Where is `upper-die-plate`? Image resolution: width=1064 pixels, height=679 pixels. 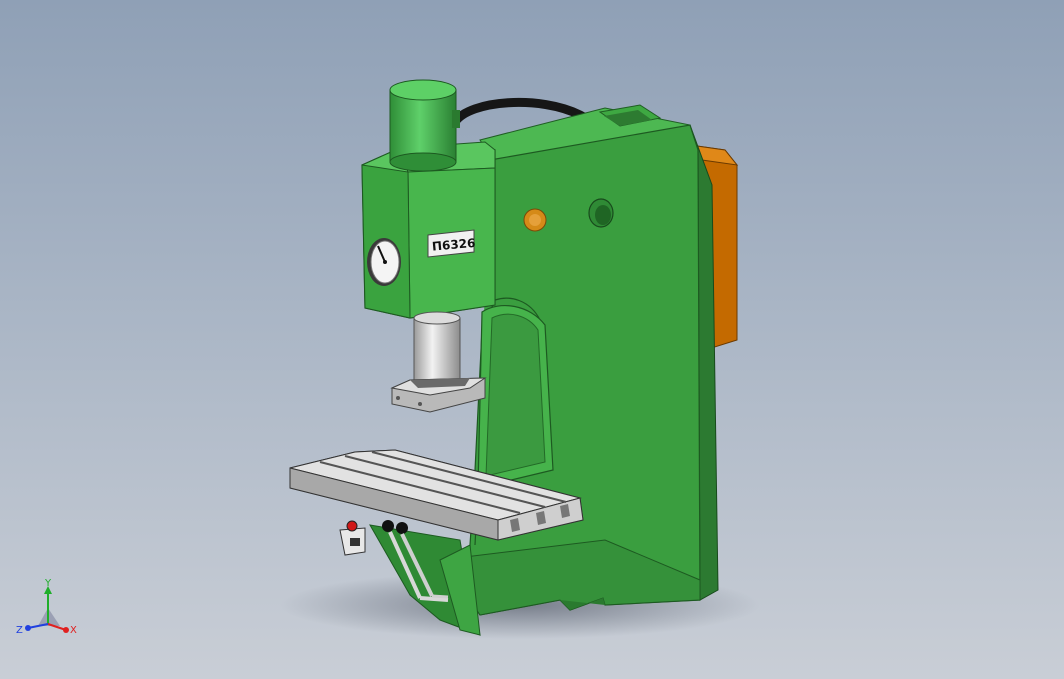 upper-die-plate is located at coordinates (438, 395).